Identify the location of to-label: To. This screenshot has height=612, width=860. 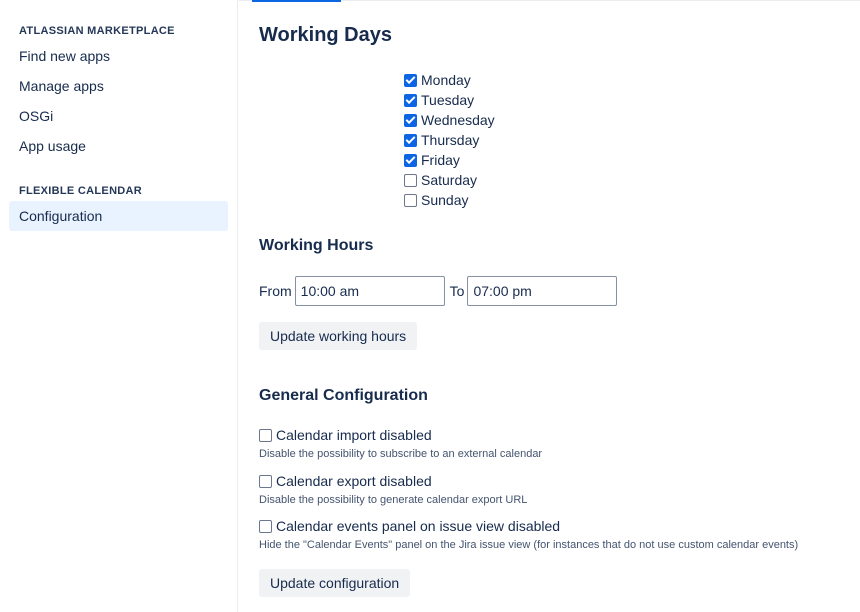
(457, 291).